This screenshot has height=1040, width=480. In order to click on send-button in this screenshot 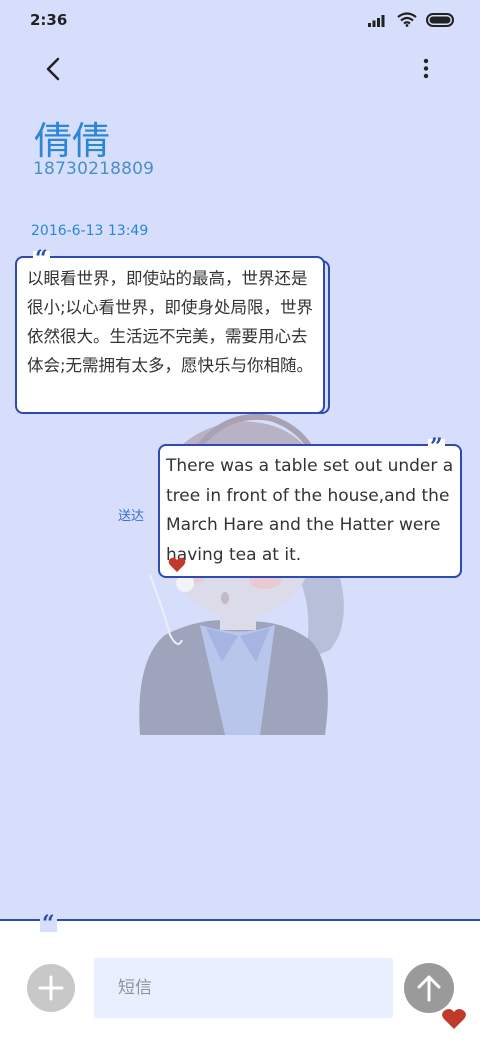, I will do `click(429, 988)`.